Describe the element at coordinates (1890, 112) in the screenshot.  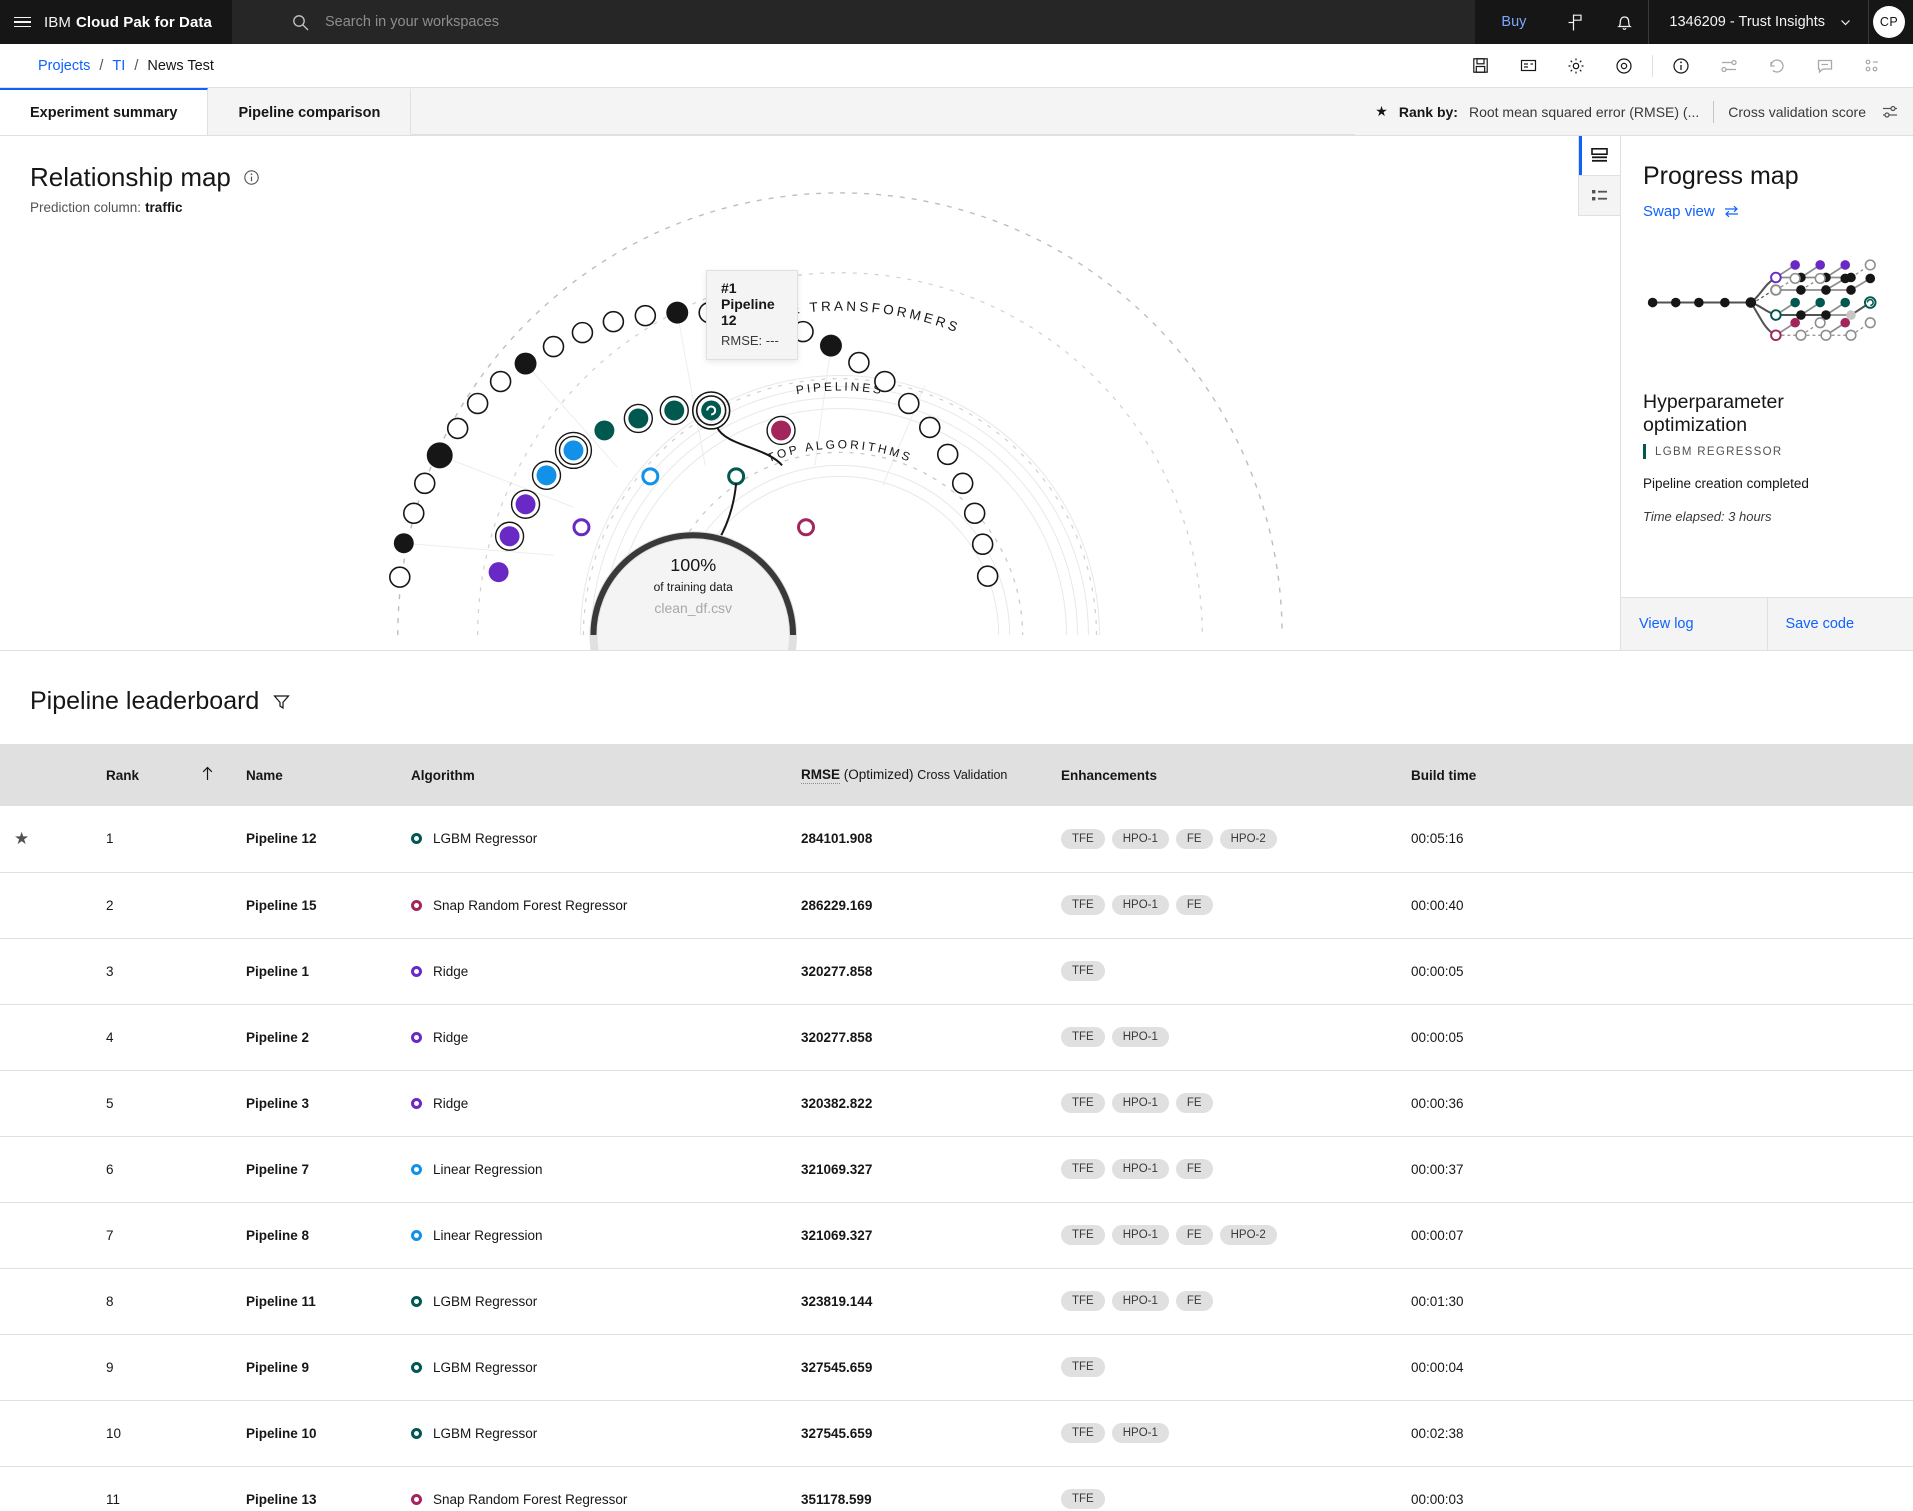
I see `sliders-icon` at that location.